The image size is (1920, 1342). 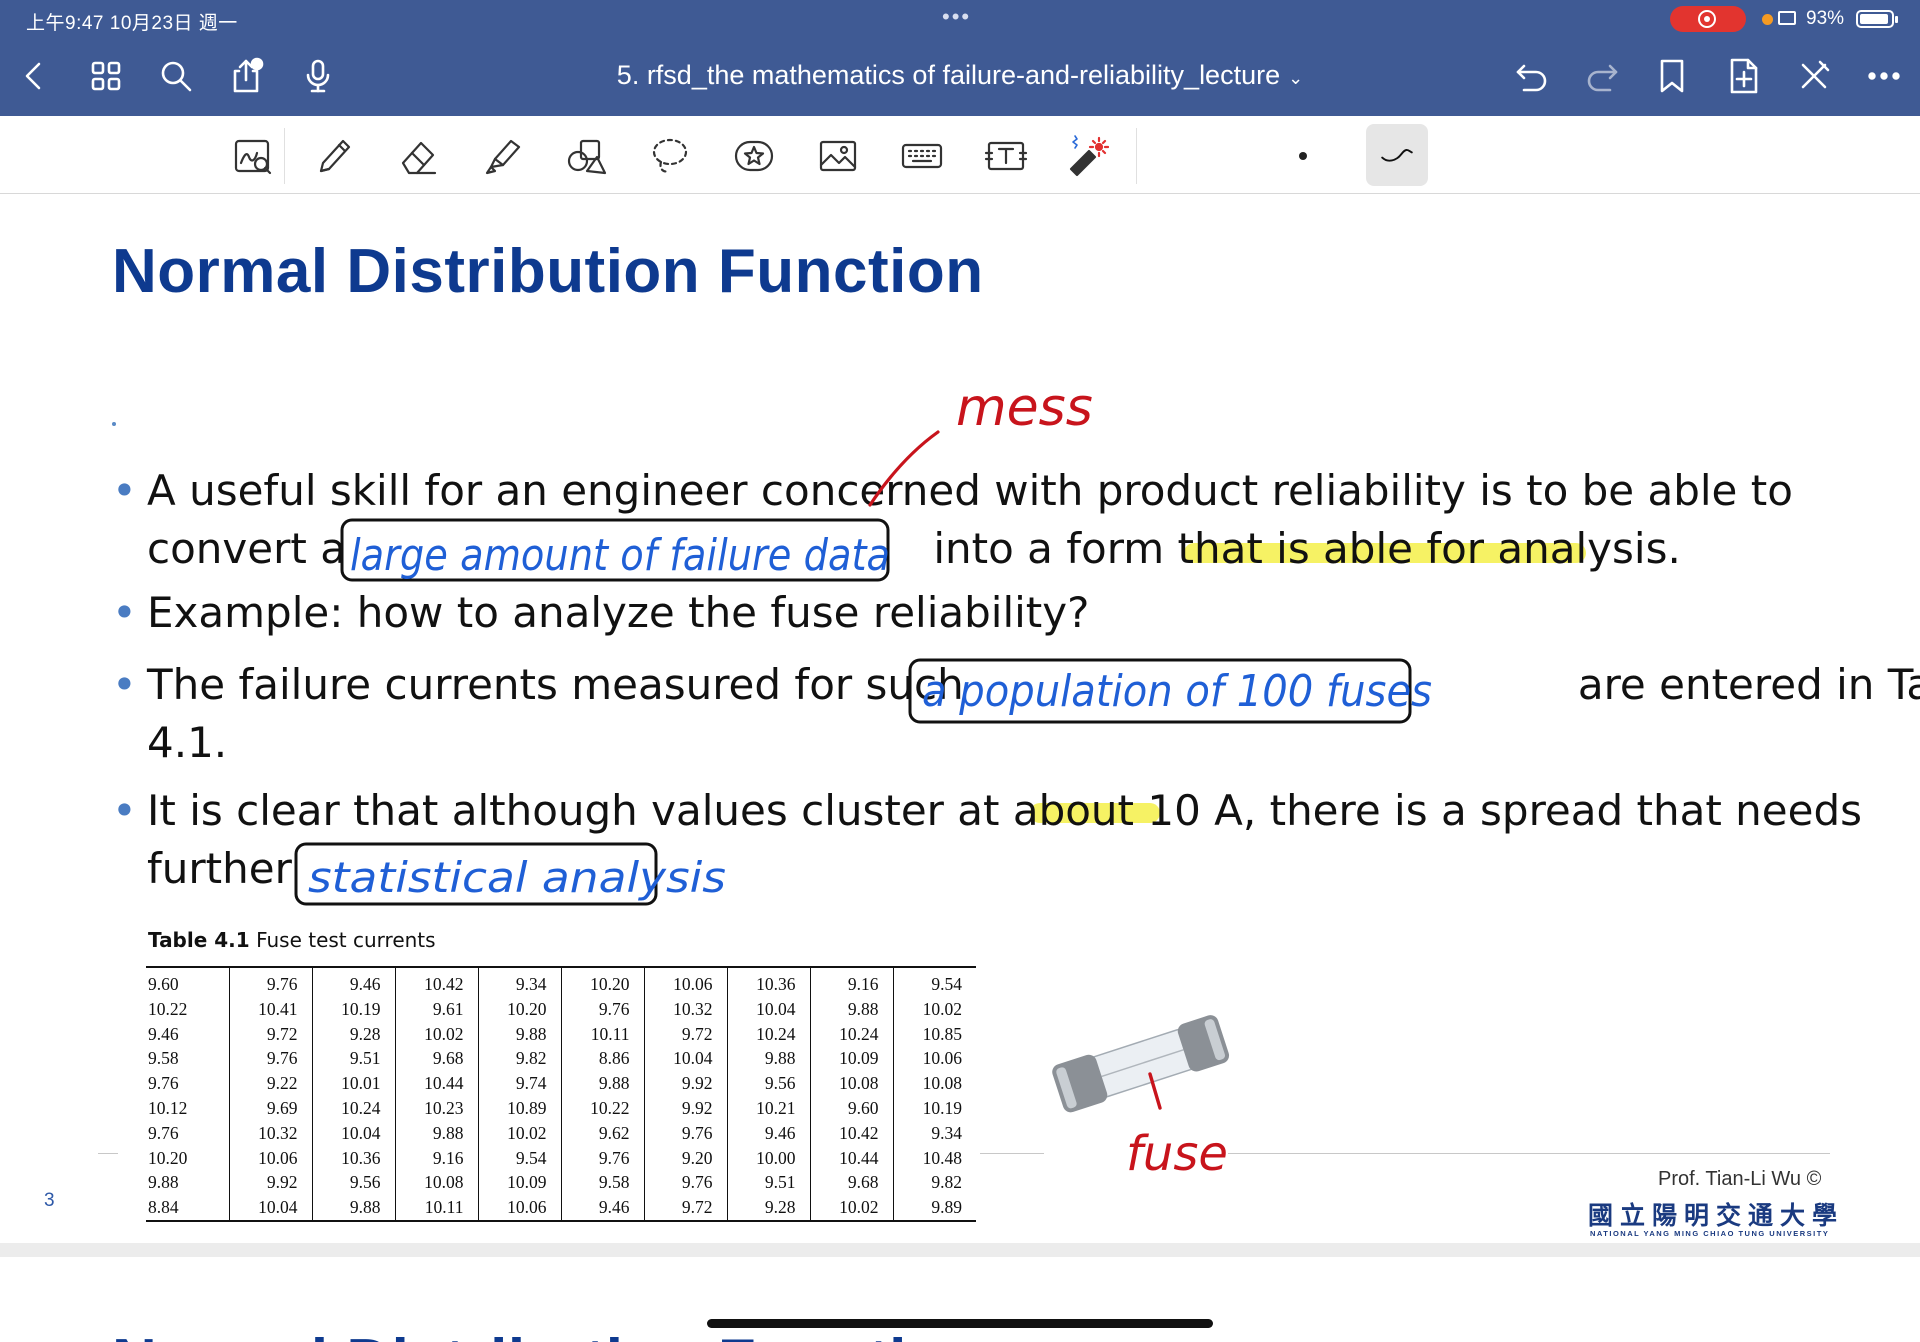 What do you see at coordinates (114, 424) in the screenshot?
I see `stray-dot` at bounding box center [114, 424].